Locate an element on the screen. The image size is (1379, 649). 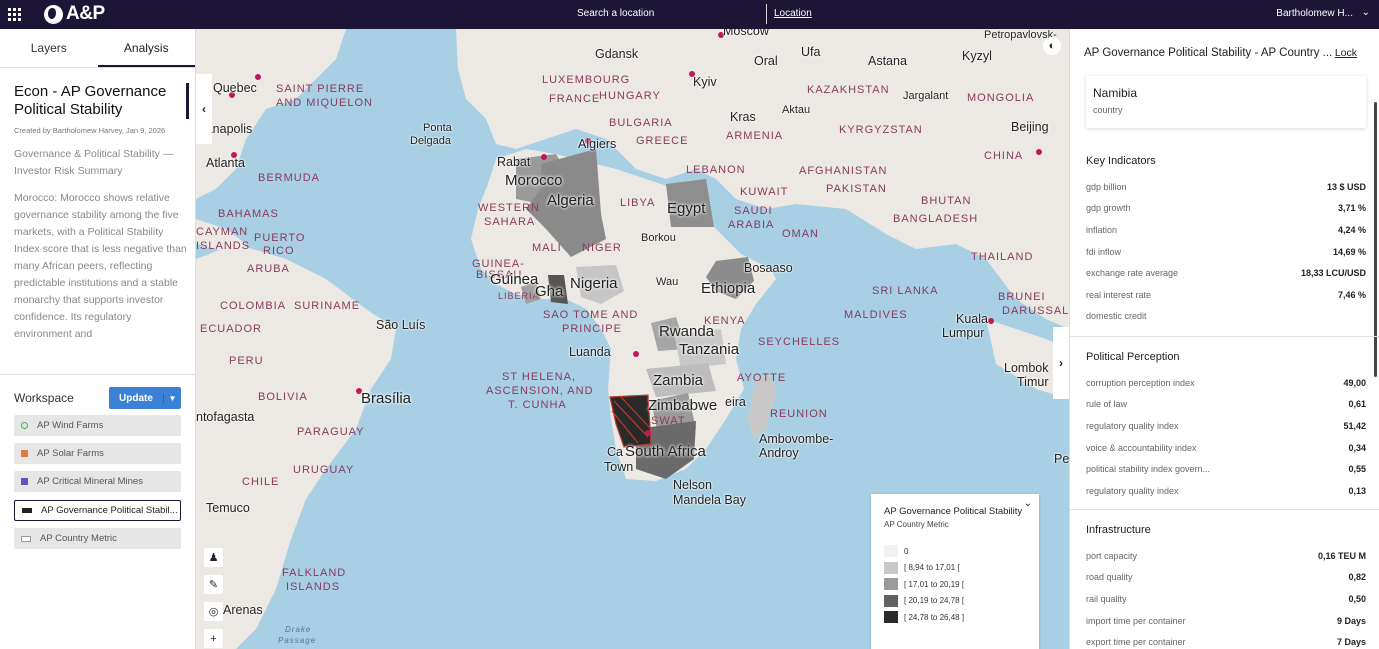
indicator-label: road quality is located at coordinates (1109, 577).